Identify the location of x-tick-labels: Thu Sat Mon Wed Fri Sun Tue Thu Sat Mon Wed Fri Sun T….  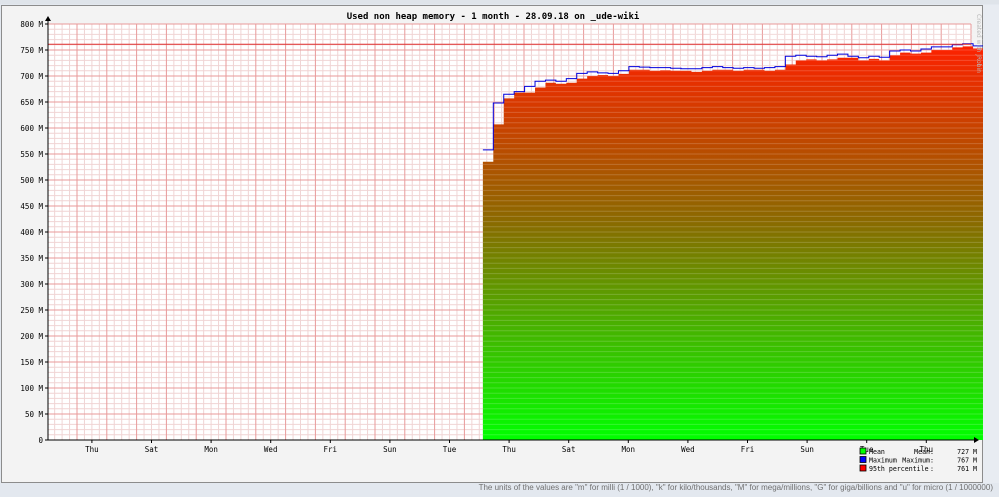
(509, 447).